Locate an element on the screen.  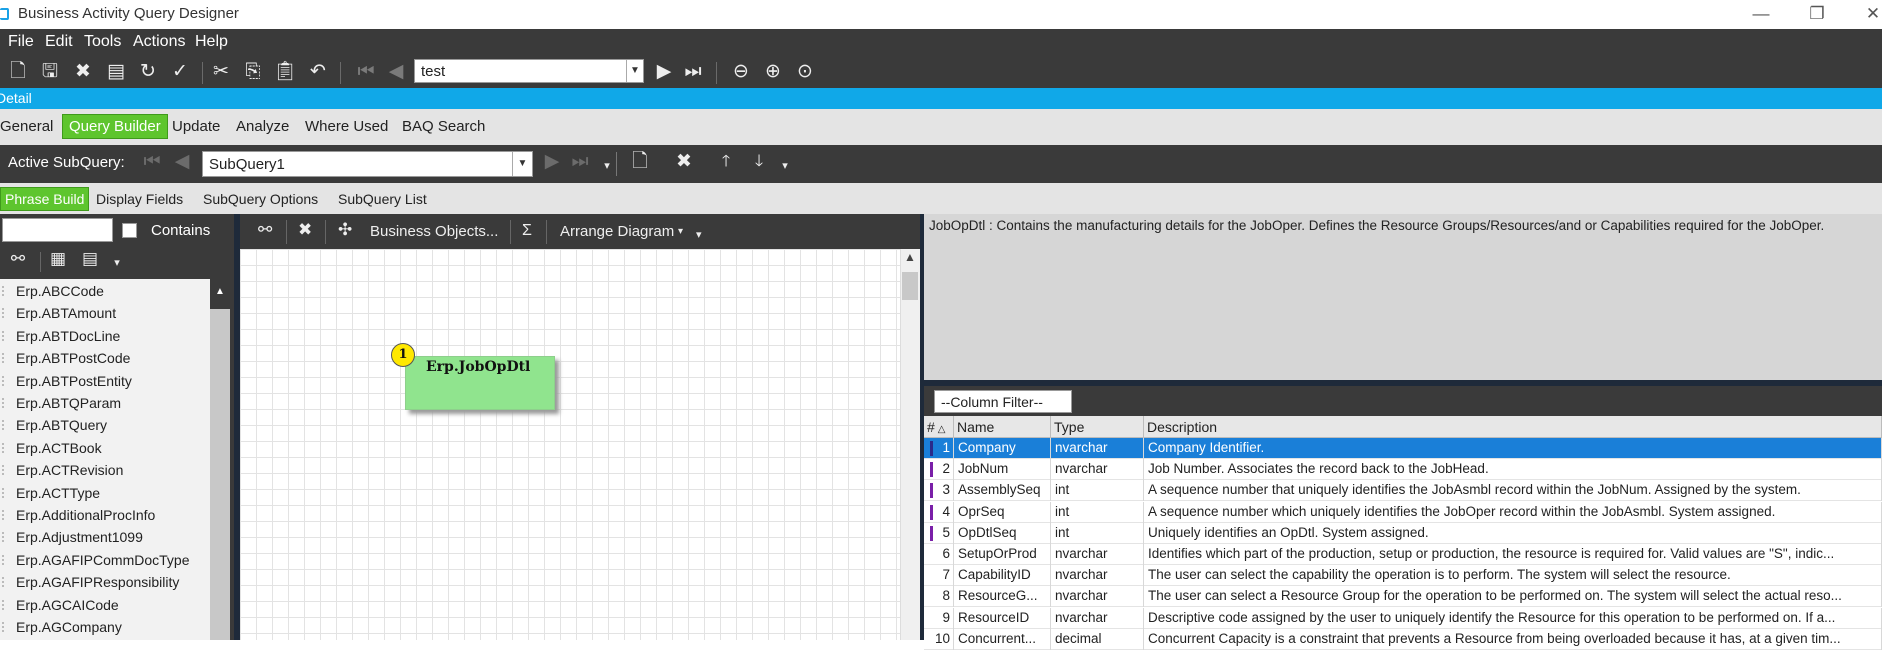
table-list-item: Erp.AGCAICode is located at coordinates (105, 605).